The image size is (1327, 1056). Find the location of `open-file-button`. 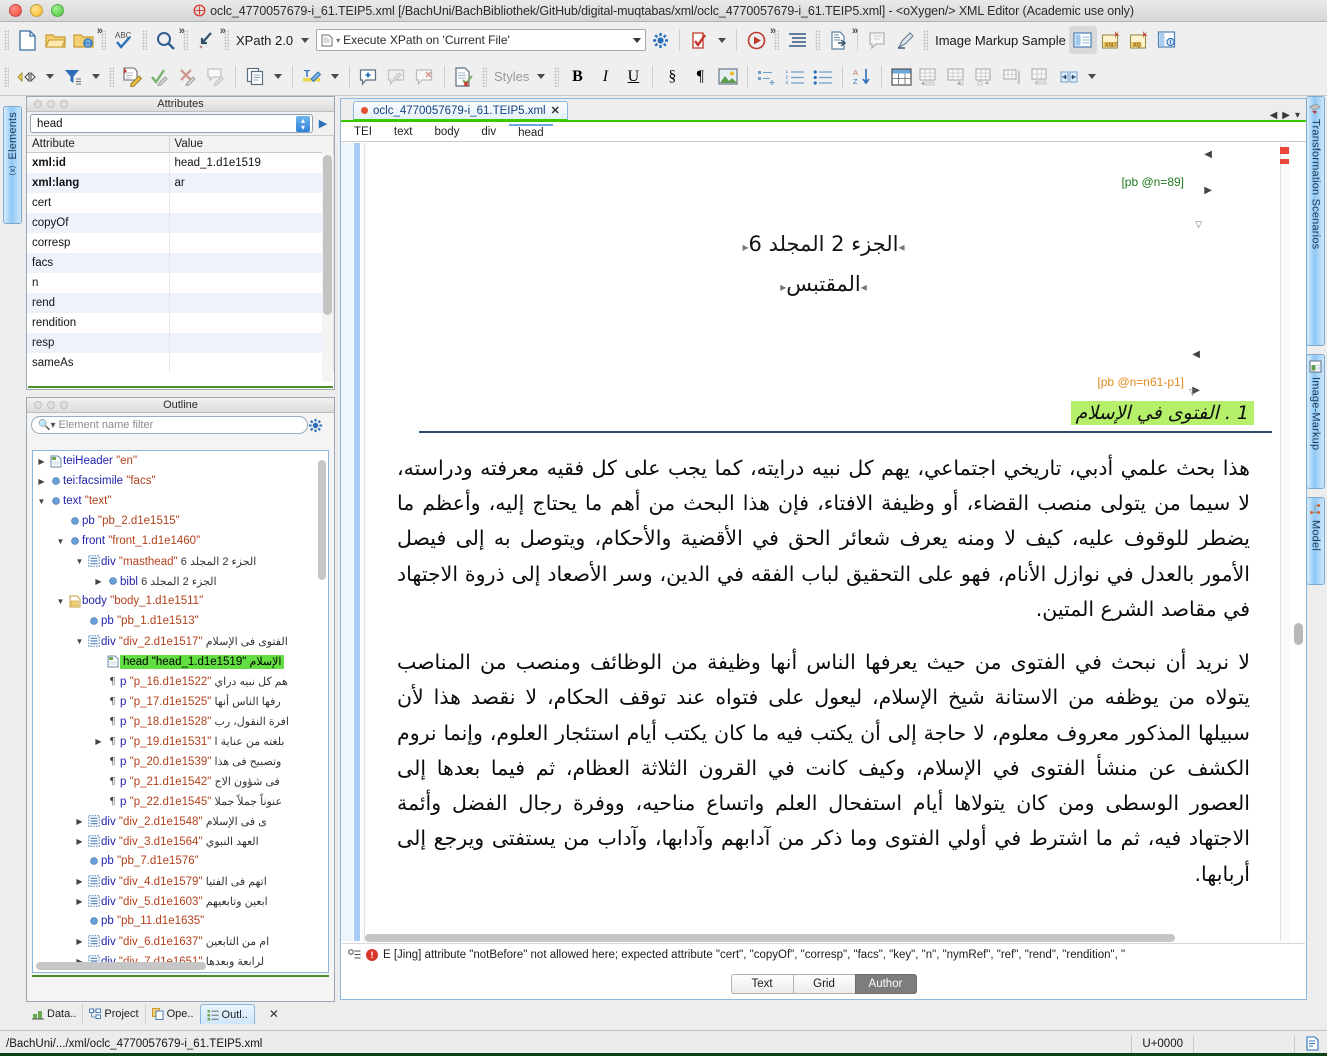

open-file-button is located at coordinates (55, 40).